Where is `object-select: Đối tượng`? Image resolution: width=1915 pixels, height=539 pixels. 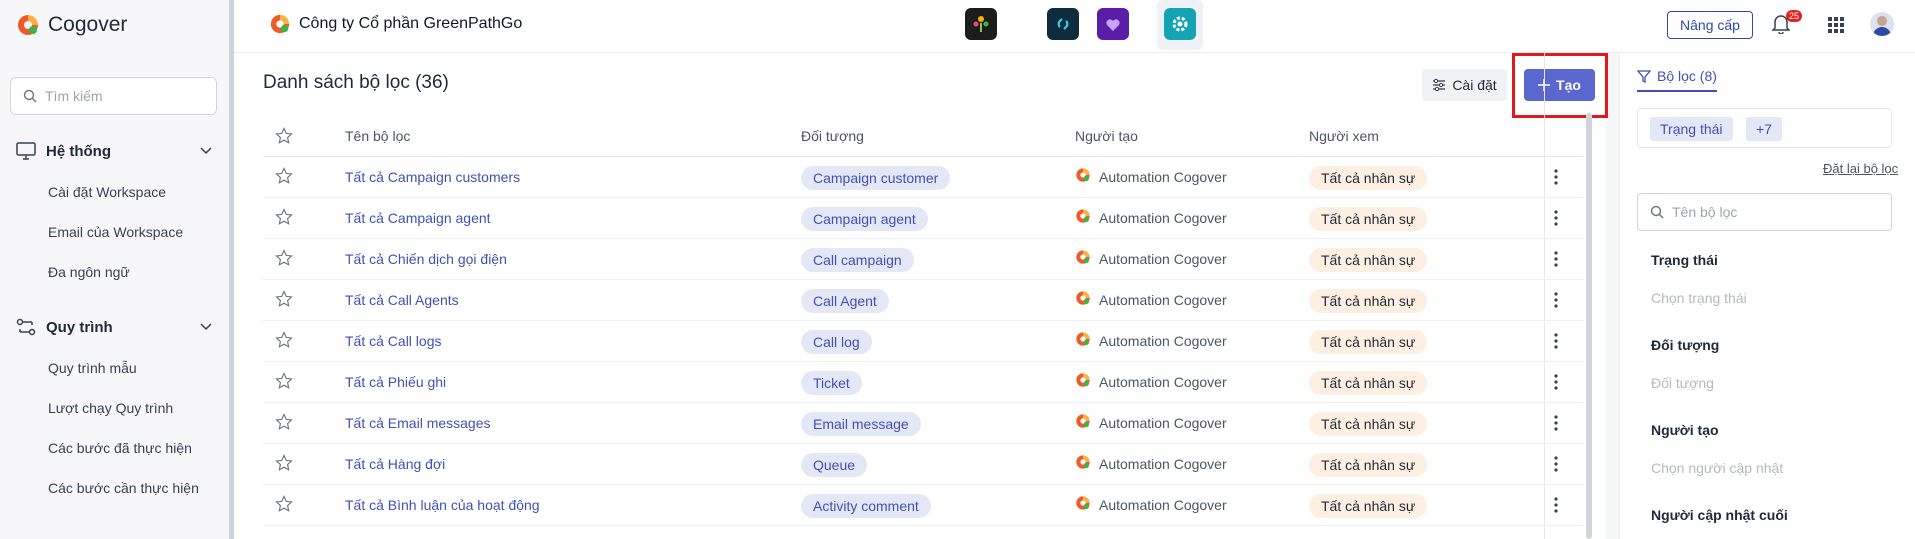
object-select: Đối tượng is located at coordinates (1682, 383).